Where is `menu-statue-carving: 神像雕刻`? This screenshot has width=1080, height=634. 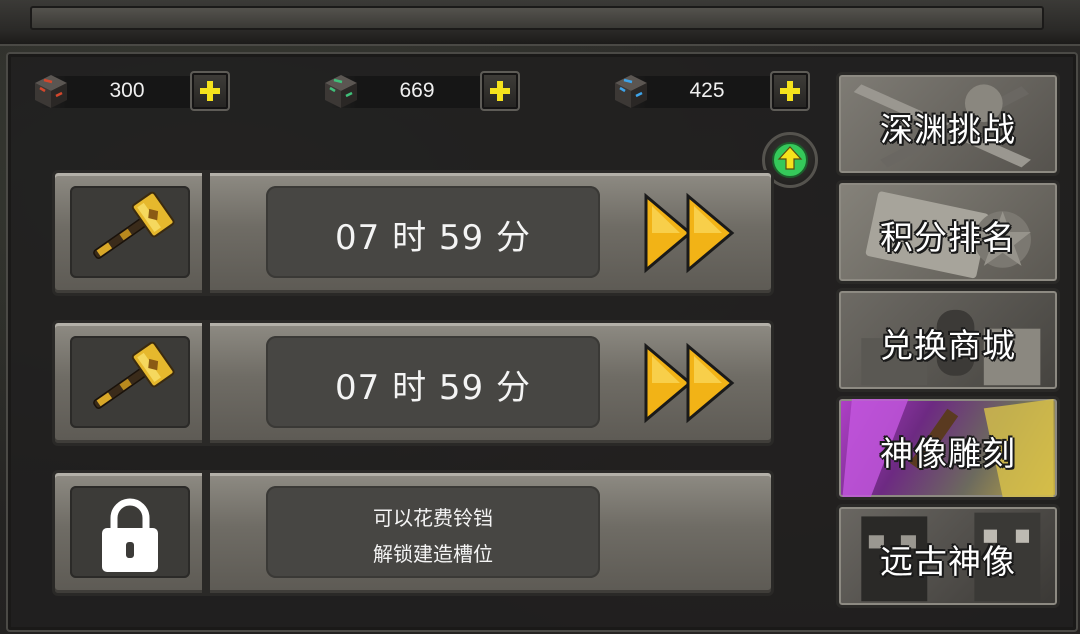
menu-statue-carving: 神像雕刻 is located at coordinates (948, 448).